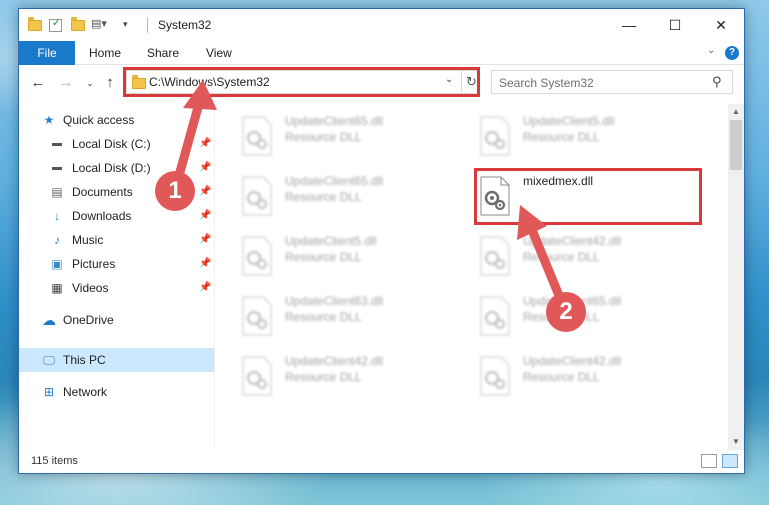 This screenshot has height=505, width=769. I want to click on large-icons-view-icon, so click(730, 461).